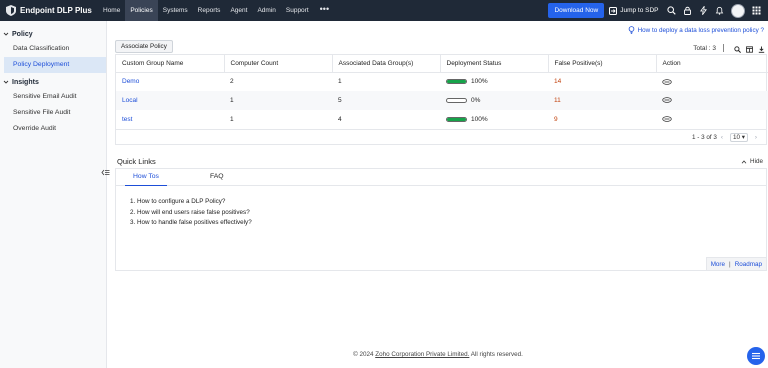 The height and width of the screenshot is (368, 768). I want to click on columns-icon, so click(749, 49).